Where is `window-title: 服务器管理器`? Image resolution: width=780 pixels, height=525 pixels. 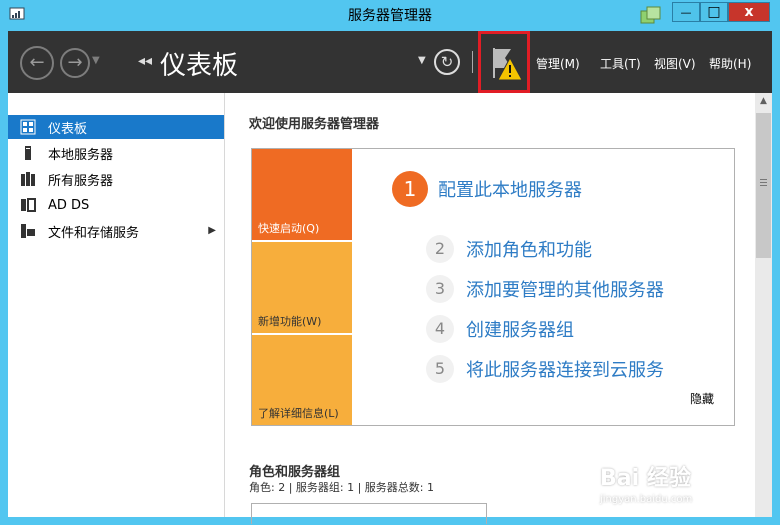 window-title: 服务器管理器 is located at coordinates (390, 16).